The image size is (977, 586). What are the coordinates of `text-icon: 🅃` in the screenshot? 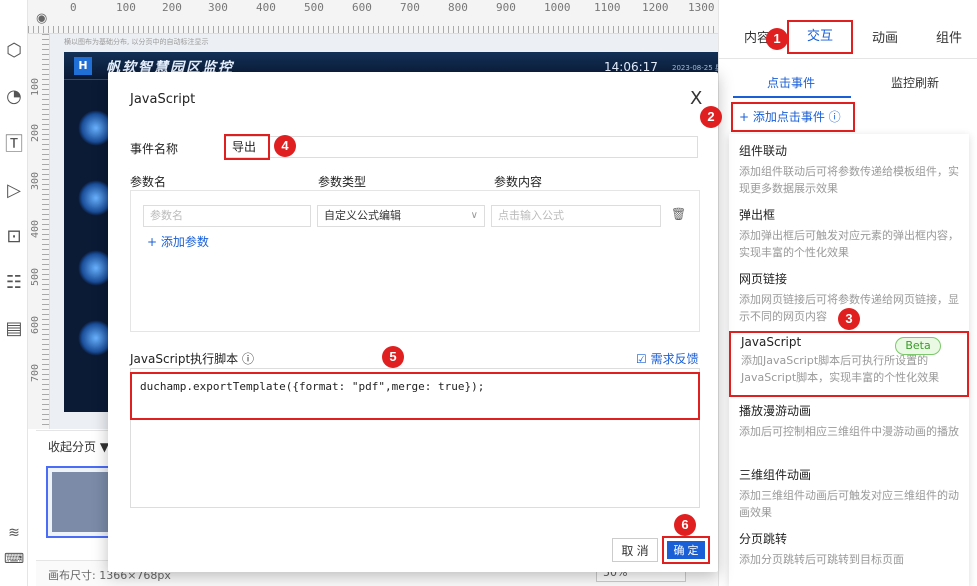 It's located at (14, 145).